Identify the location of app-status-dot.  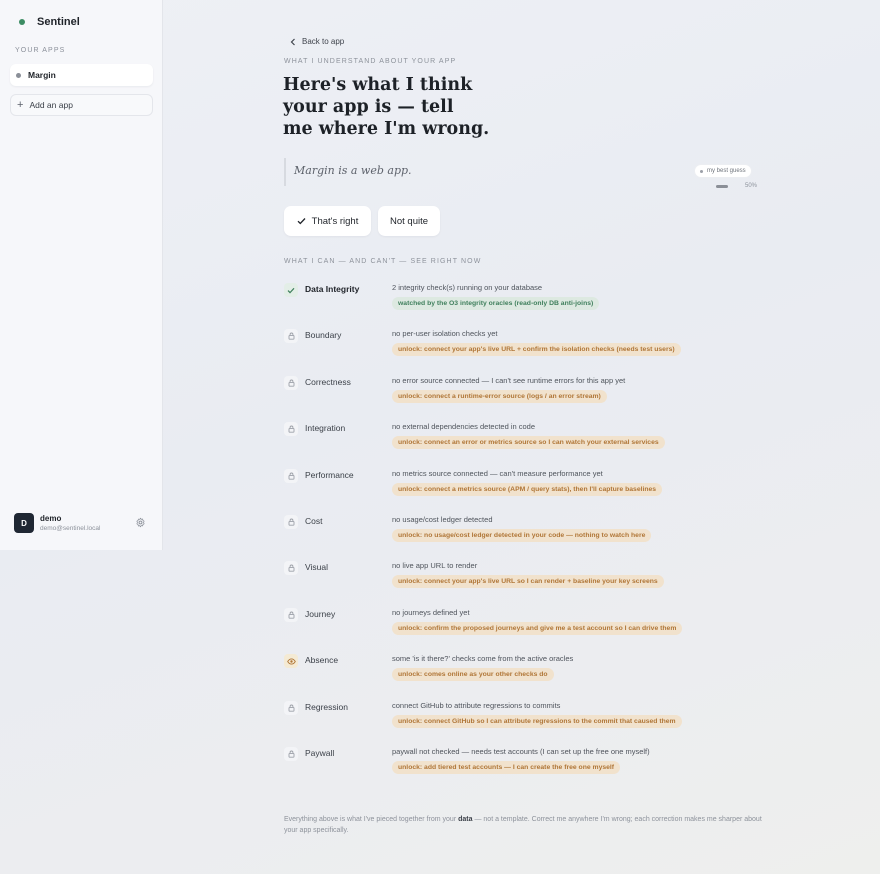
(18, 75).